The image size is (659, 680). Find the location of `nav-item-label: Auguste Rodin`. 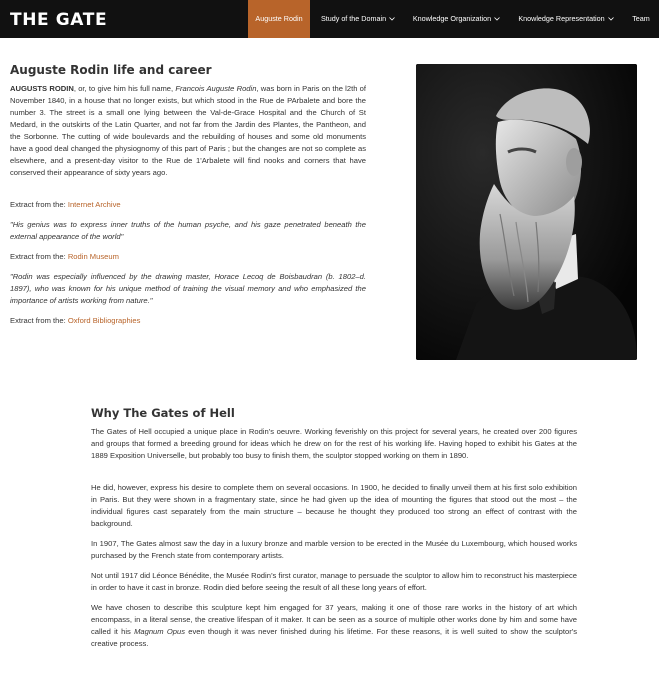

nav-item-label: Auguste Rodin is located at coordinates (279, 18).